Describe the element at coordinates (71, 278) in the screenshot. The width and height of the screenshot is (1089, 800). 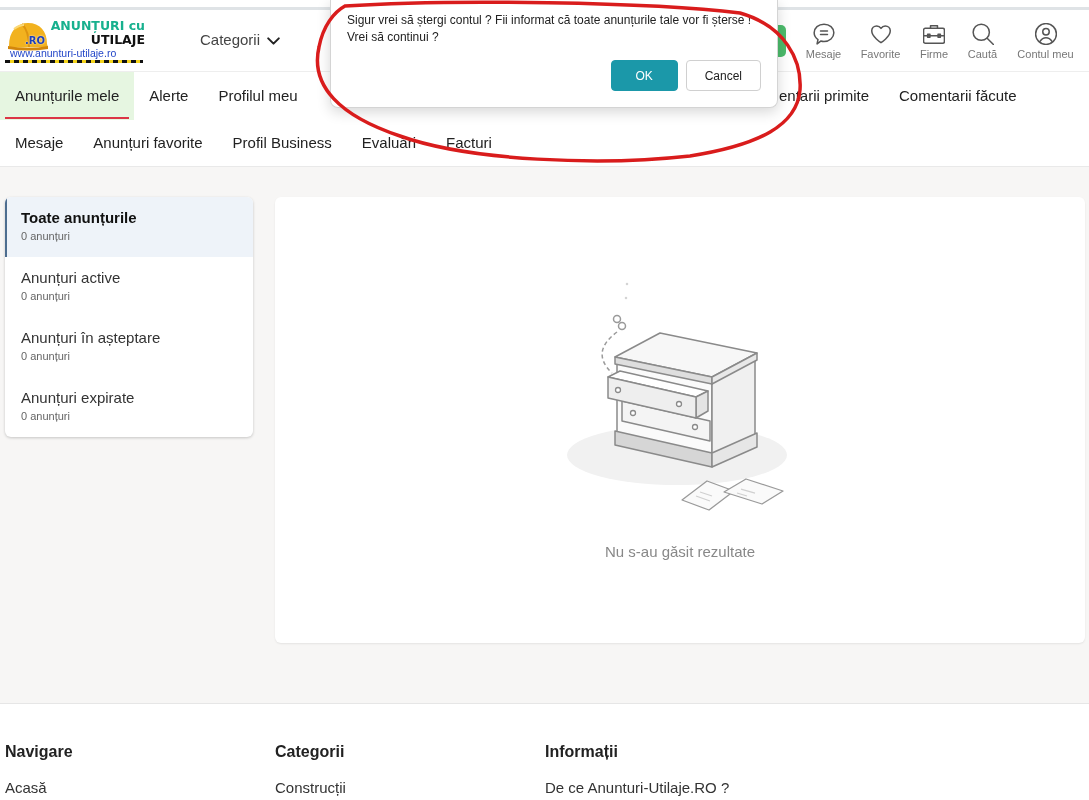
I see `filter-title: Anunțuri active` at that location.